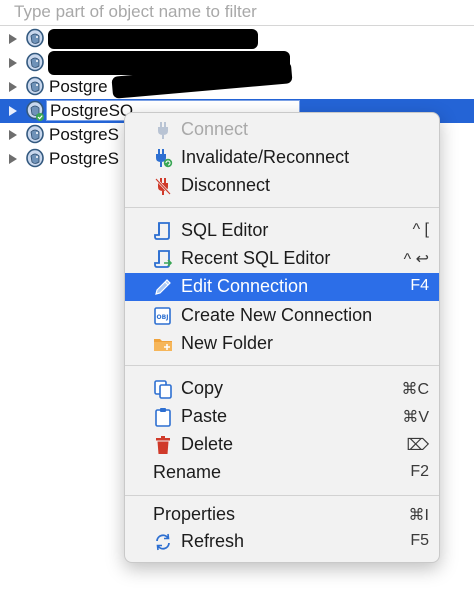 This screenshot has width=474, height=601. Describe the element at coordinates (227, 343) in the screenshot. I see `menu-item-label: New Folder` at that location.